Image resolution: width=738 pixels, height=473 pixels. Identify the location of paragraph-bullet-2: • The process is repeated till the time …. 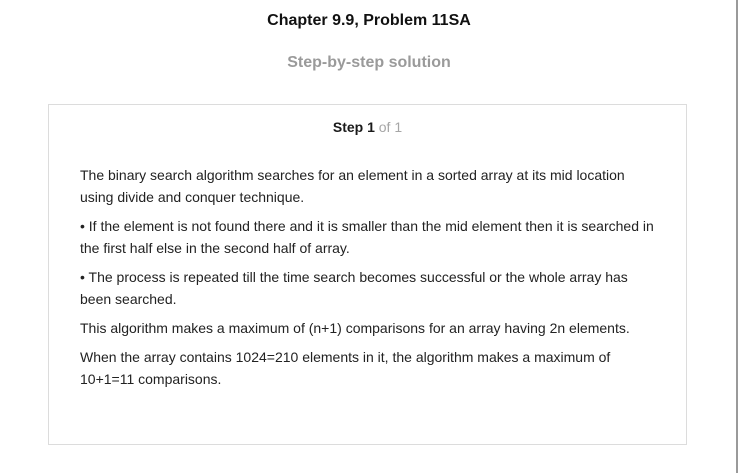
(354, 288).